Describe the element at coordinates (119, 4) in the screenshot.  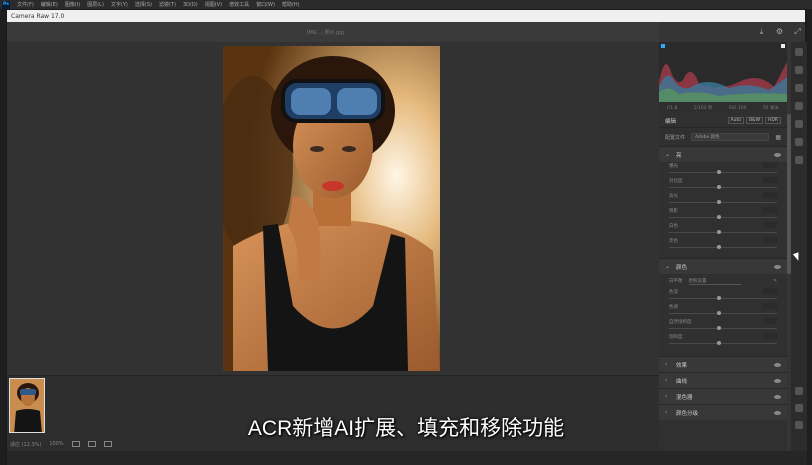
I see `menu-type: 文字(Y)` at that location.